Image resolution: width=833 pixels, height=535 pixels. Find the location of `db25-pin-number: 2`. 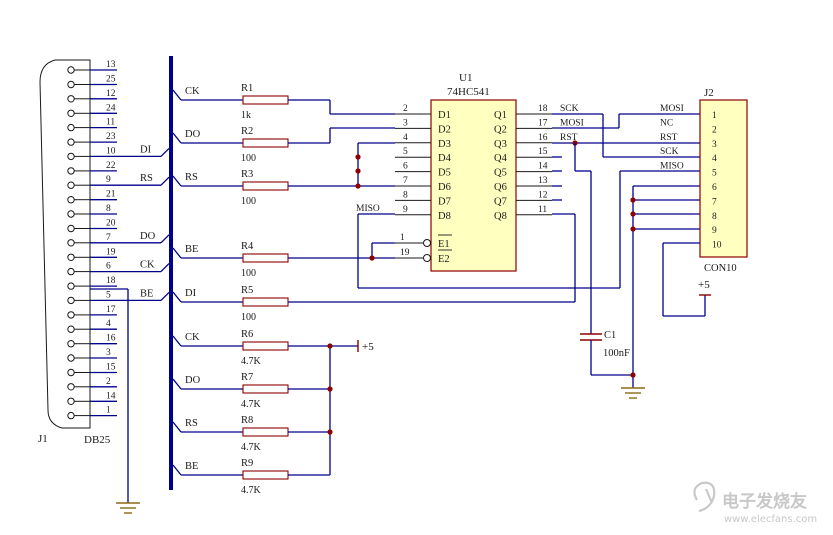

db25-pin-number: 2 is located at coordinates (108, 382).